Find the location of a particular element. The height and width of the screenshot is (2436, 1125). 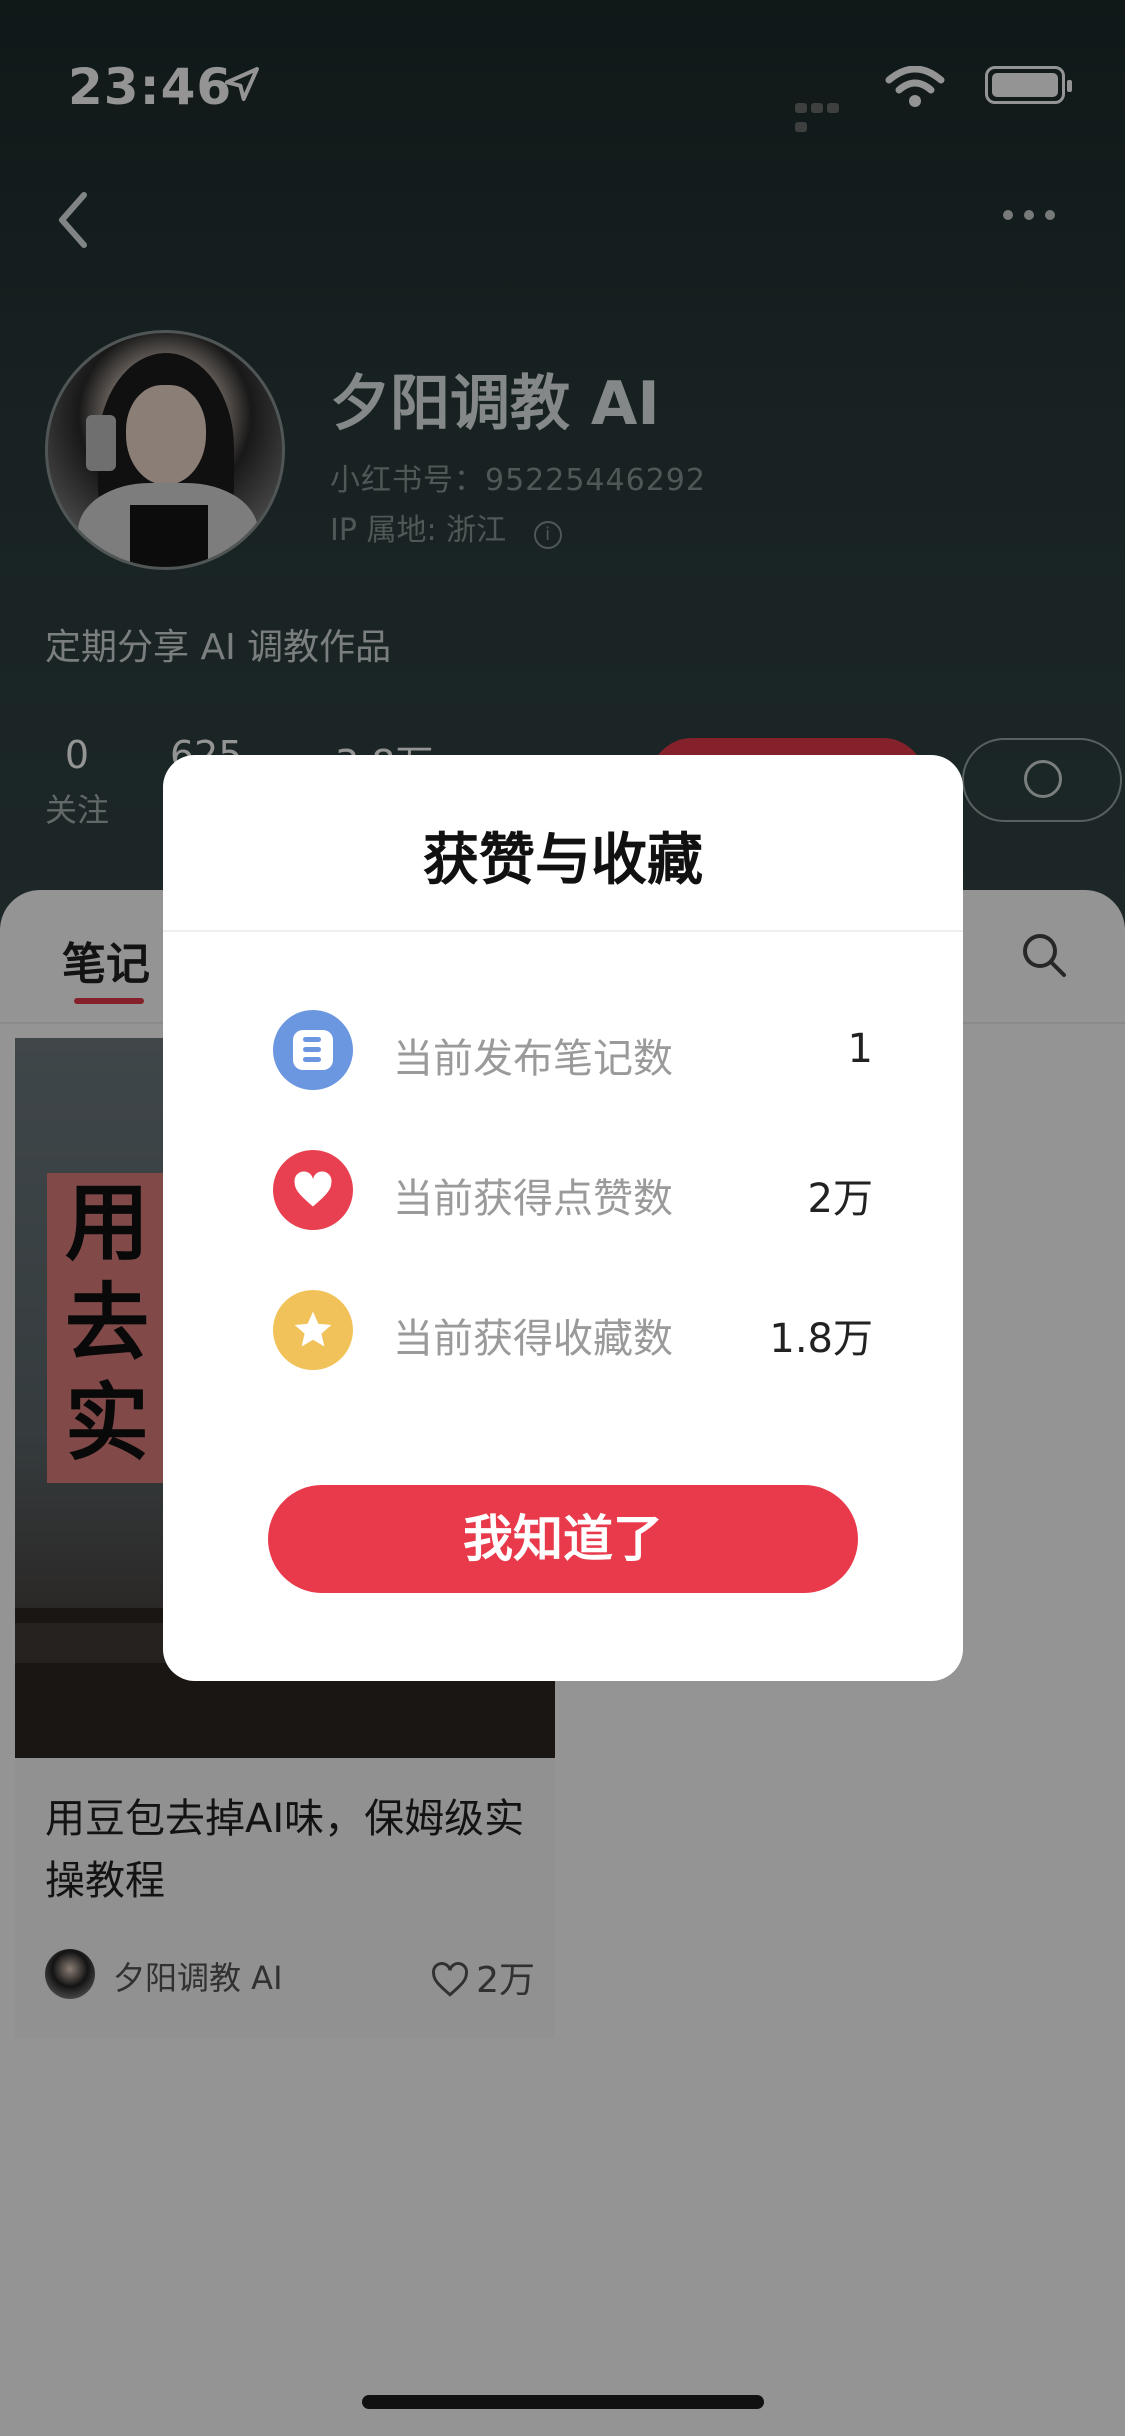

row-notes-label: 当前发布笔记数 is located at coordinates (533, 1059).